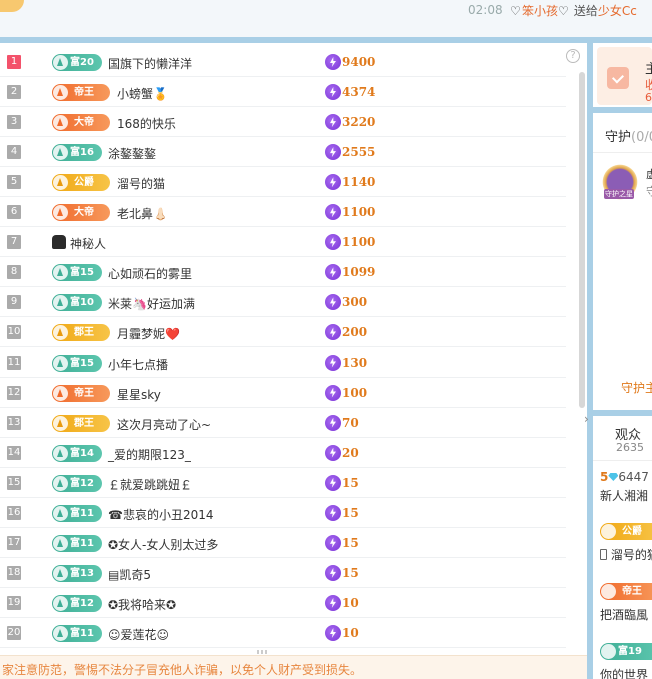 Image resolution: width=652 pixels, height=679 pixels. I want to click on diamond-value: 6447, so click(633, 477).